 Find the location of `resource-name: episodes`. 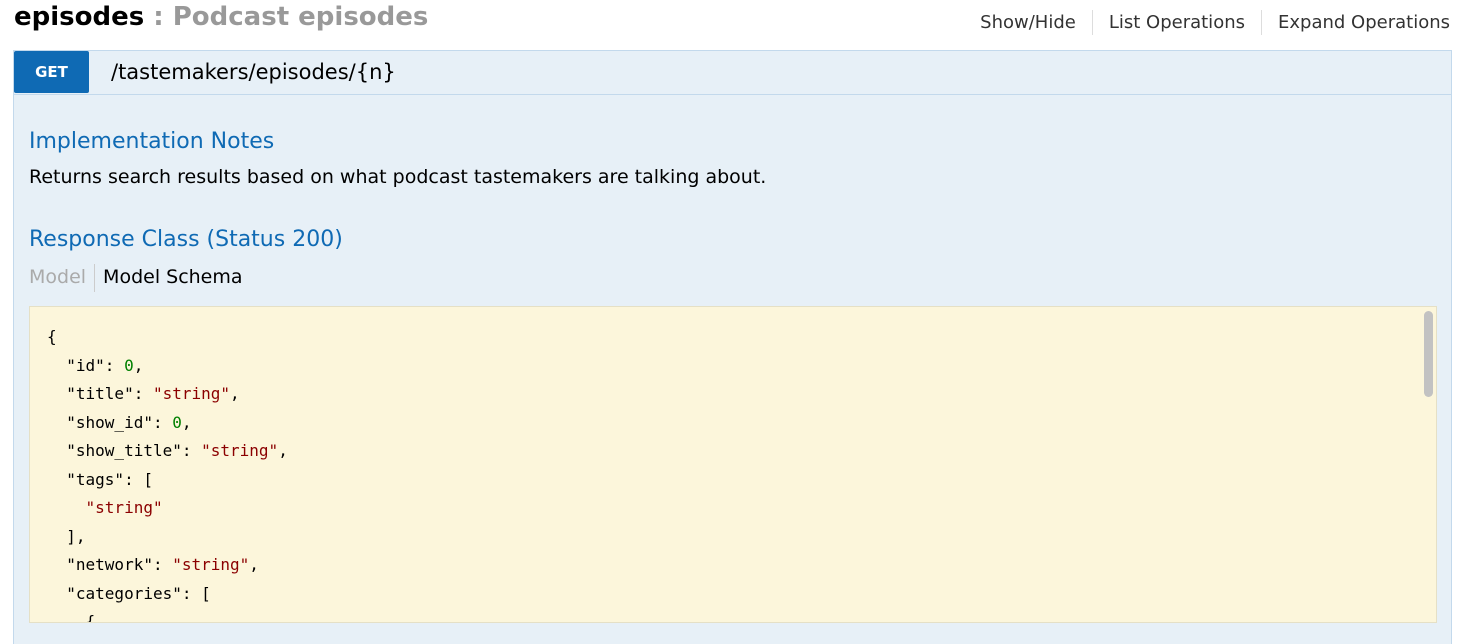

resource-name: episodes is located at coordinates (79, 17).